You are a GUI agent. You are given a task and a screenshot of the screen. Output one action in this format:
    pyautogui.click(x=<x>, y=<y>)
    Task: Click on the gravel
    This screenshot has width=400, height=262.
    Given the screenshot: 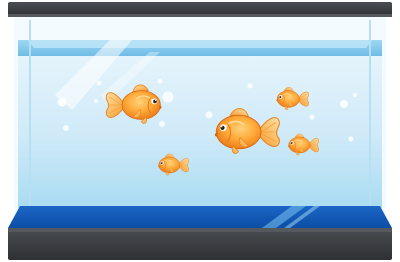 What is the action you would take?
    pyautogui.click(x=200, y=217)
    